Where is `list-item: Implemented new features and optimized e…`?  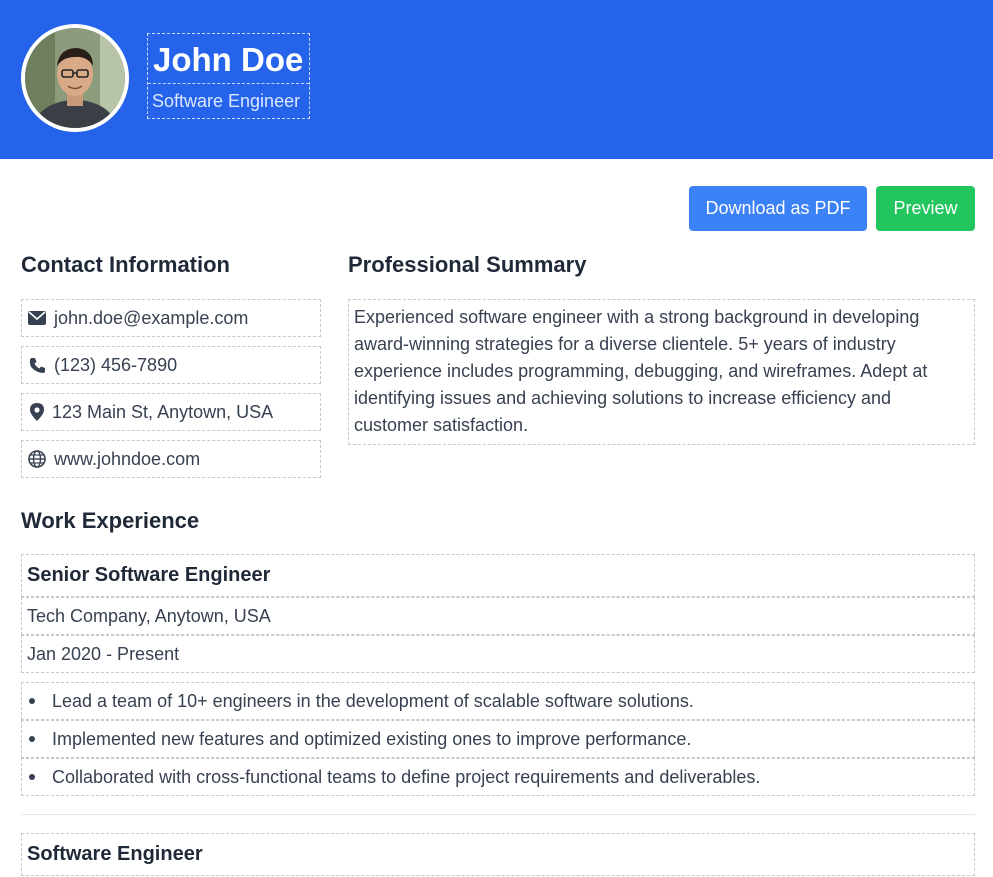
list-item: Implemented new features and optimized e… is located at coordinates (498, 739).